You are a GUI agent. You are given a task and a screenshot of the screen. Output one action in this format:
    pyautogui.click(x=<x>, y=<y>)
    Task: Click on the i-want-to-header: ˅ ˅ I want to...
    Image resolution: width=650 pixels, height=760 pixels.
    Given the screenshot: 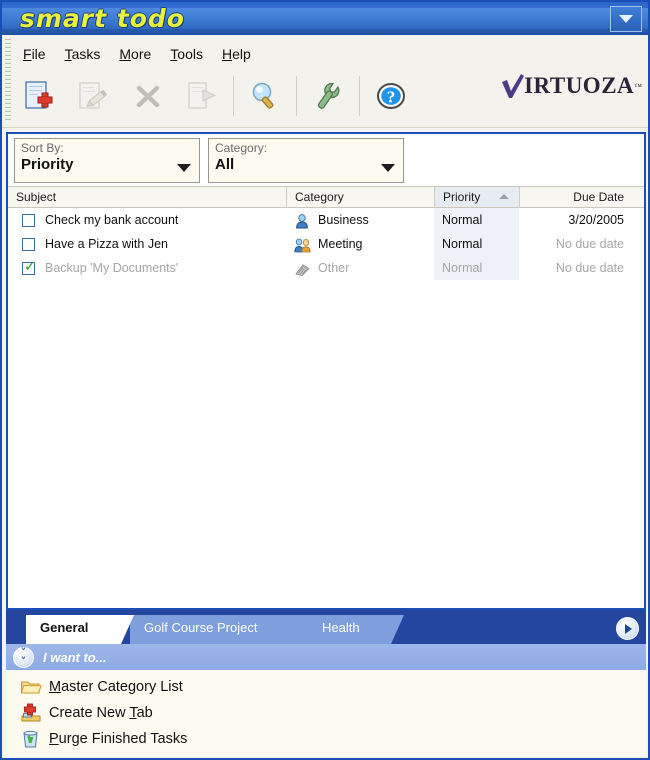 What is the action you would take?
    pyautogui.click(x=326, y=657)
    